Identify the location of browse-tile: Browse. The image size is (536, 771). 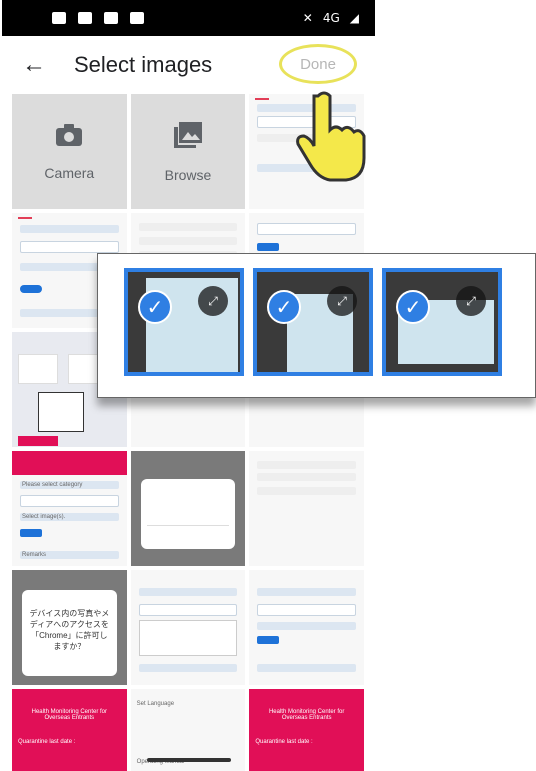
(188, 151).